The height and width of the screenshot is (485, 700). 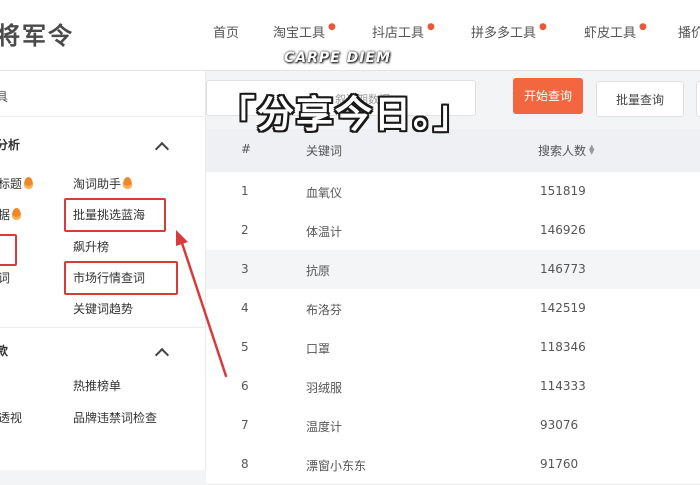 I want to click on overlay-subtitle: CARPE DIEM, so click(x=337, y=58).